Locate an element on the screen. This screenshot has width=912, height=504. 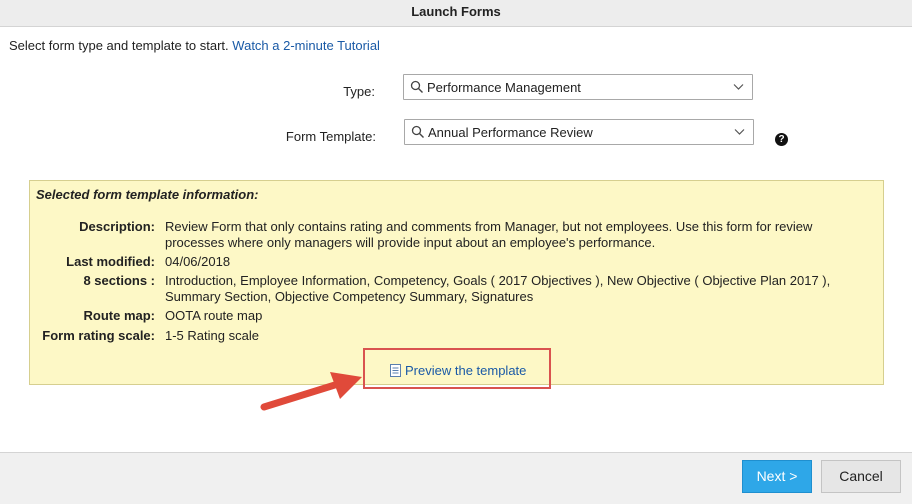
template-select-value: Annual Performance Review is located at coordinates (510, 132).